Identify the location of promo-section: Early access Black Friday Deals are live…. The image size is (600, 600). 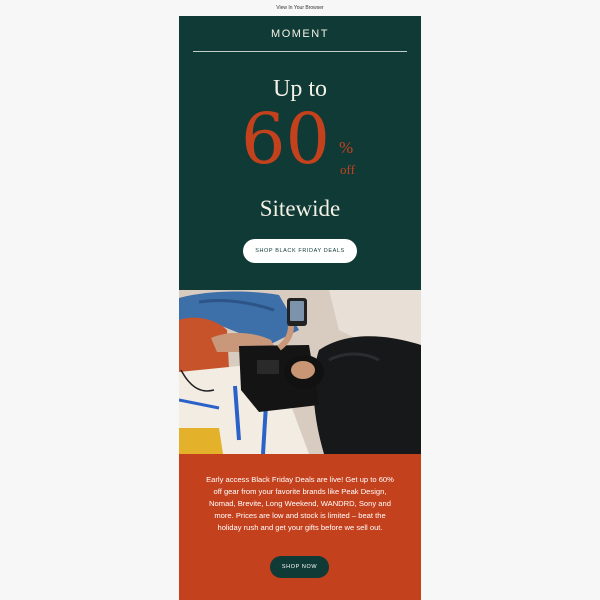
(300, 527).